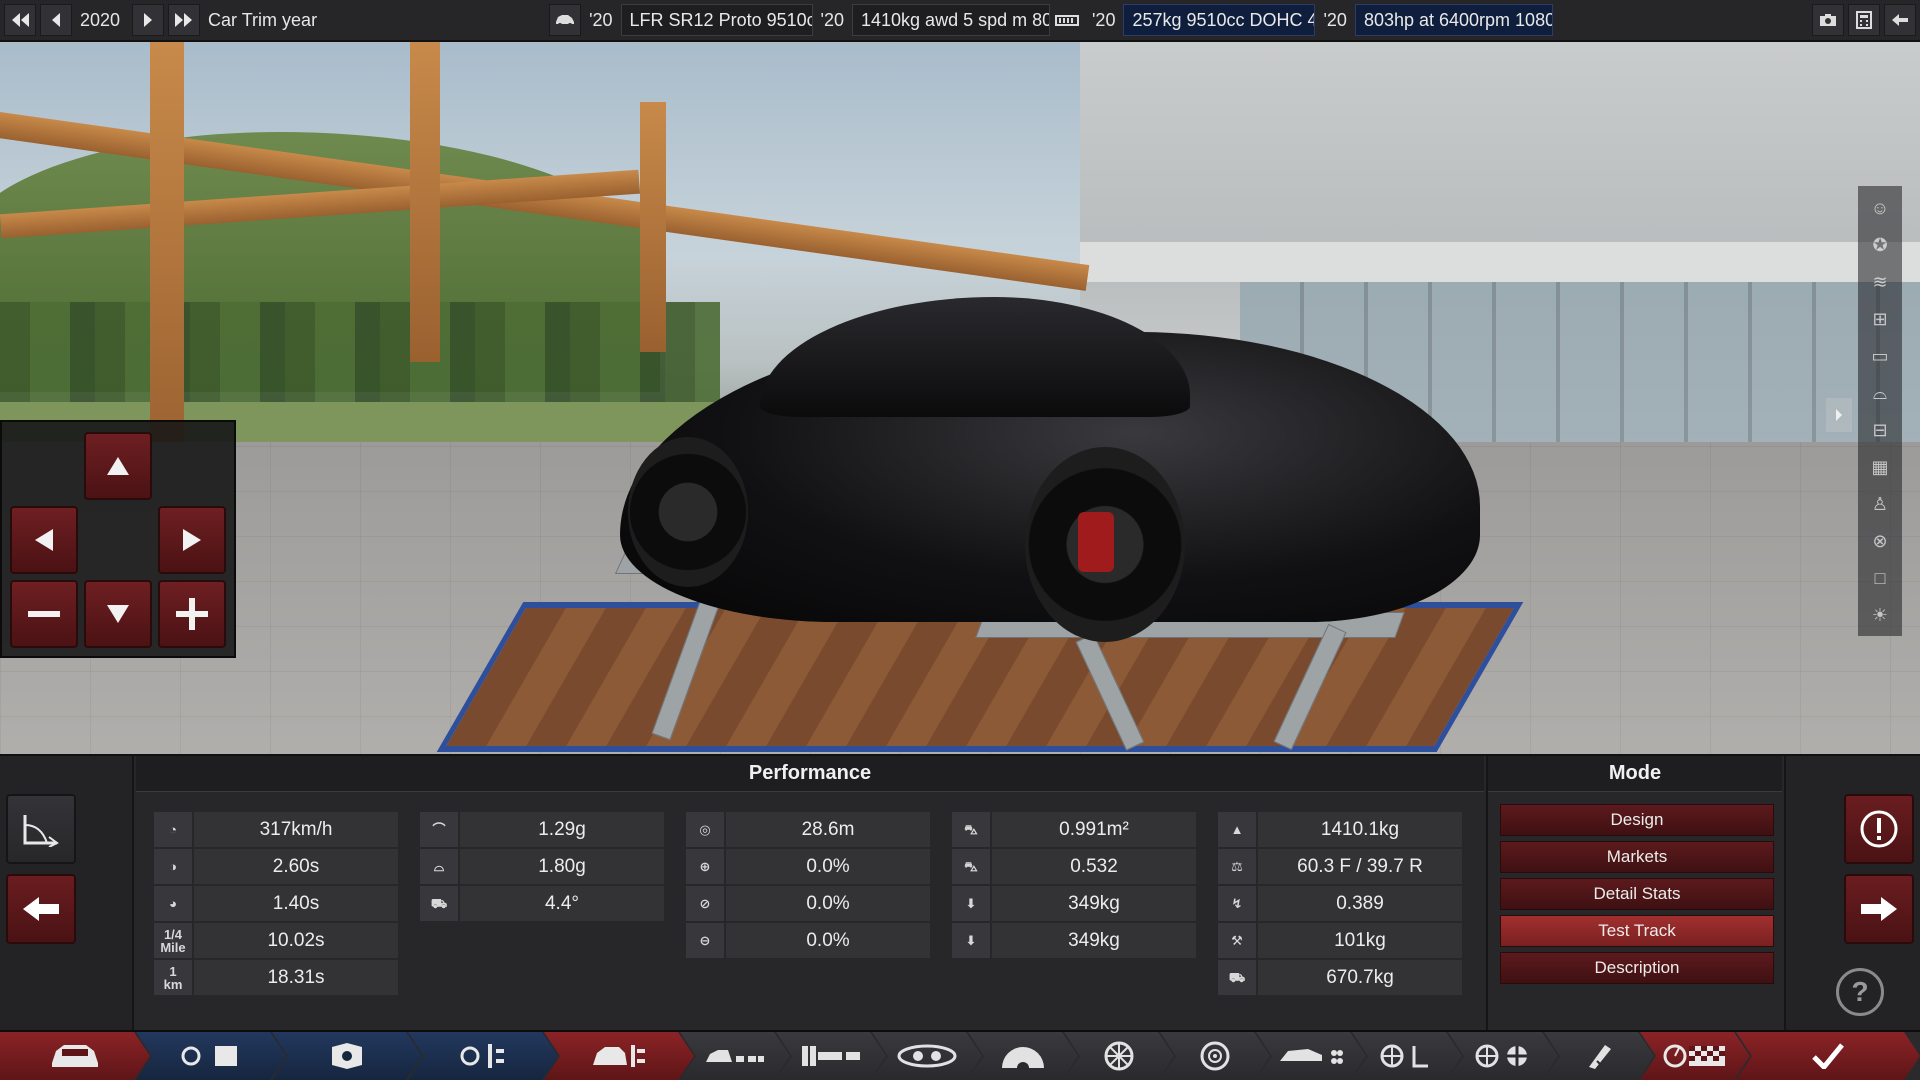 The width and height of the screenshot is (1920, 1080). Describe the element at coordinates (1094, 829) in the screenshot. I see `frontal-area-value: 0.991m²` at that location.